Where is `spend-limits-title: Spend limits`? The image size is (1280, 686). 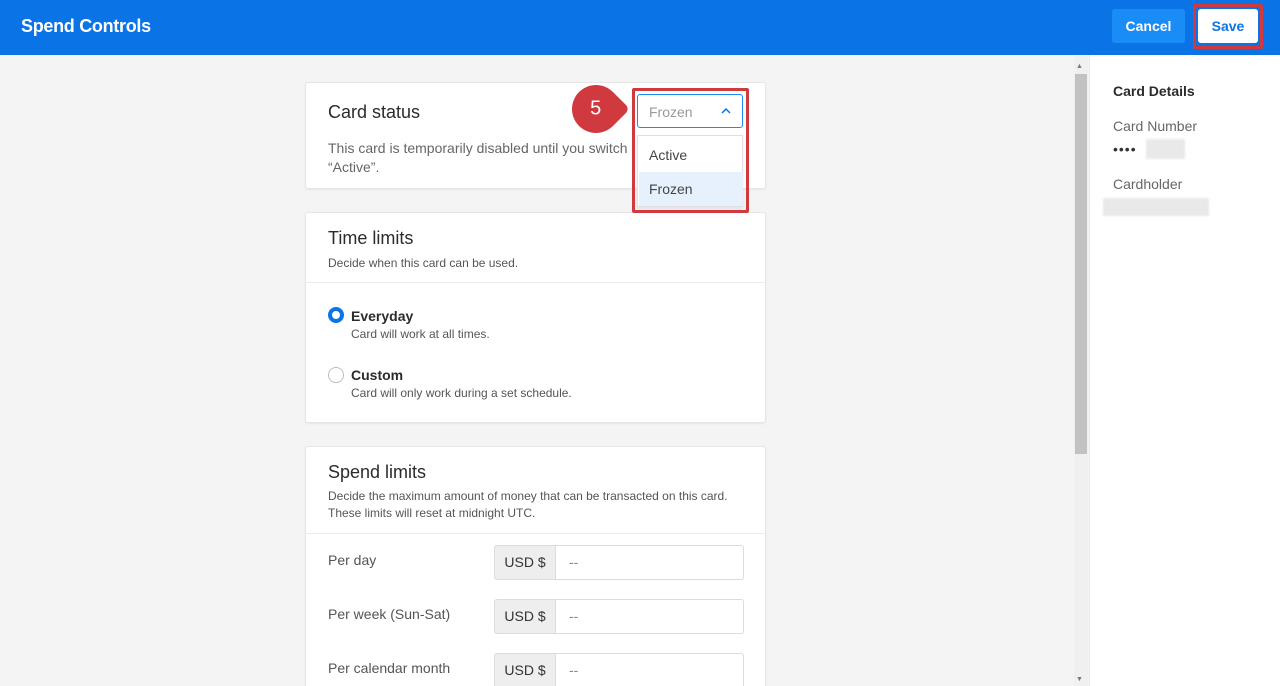
spend-limits-title: Spend limits is located at coordinates (377, 472).